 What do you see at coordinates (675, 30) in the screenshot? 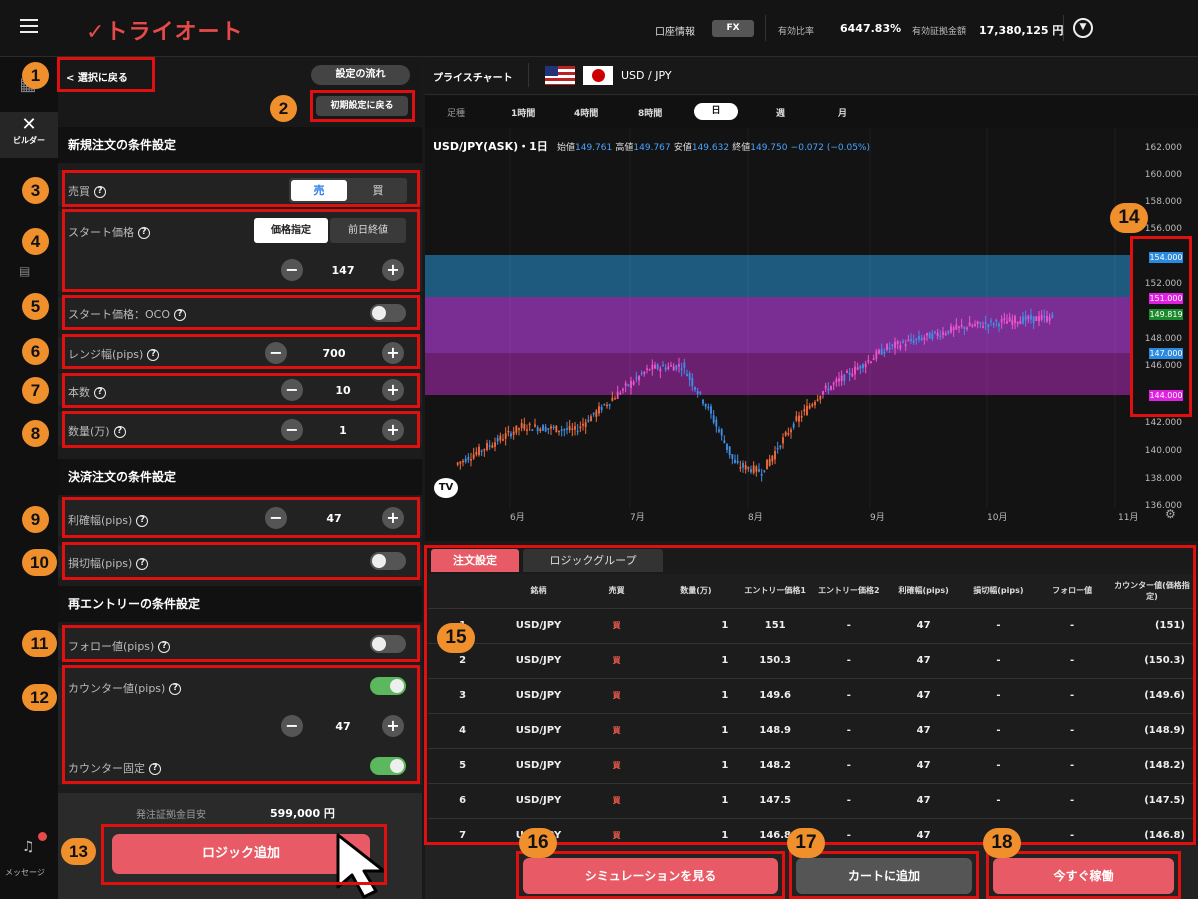
I see `account-info-label: 口座情報` at bounding box center [675, 30].